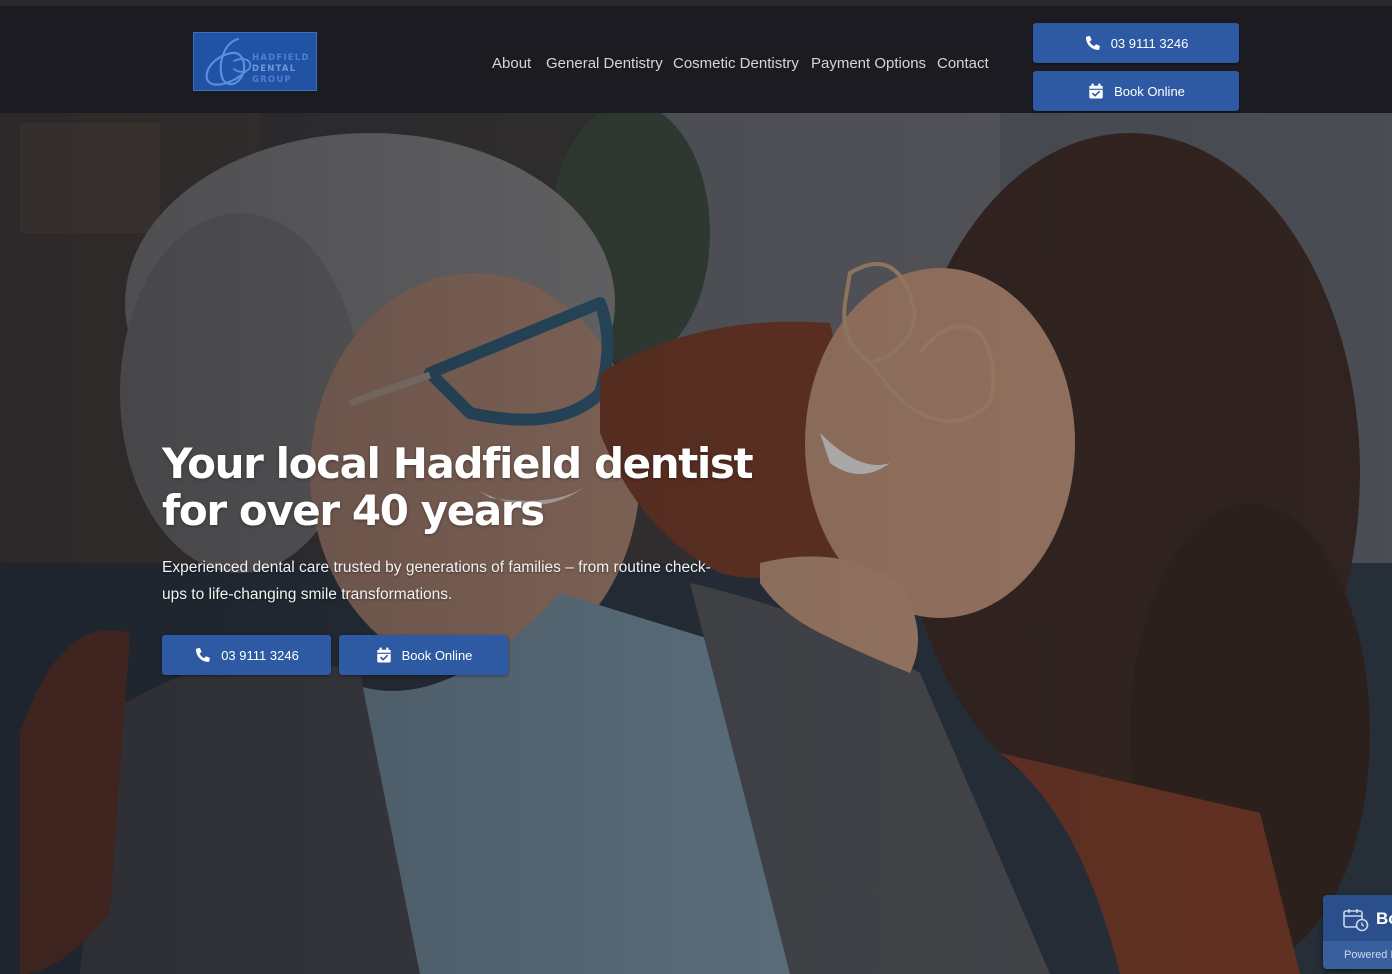 Image resolution: width=1392 pixels, height=974 pixels. I want to click on hero-phone-button: 03 9111 3246, so click(246, 655).